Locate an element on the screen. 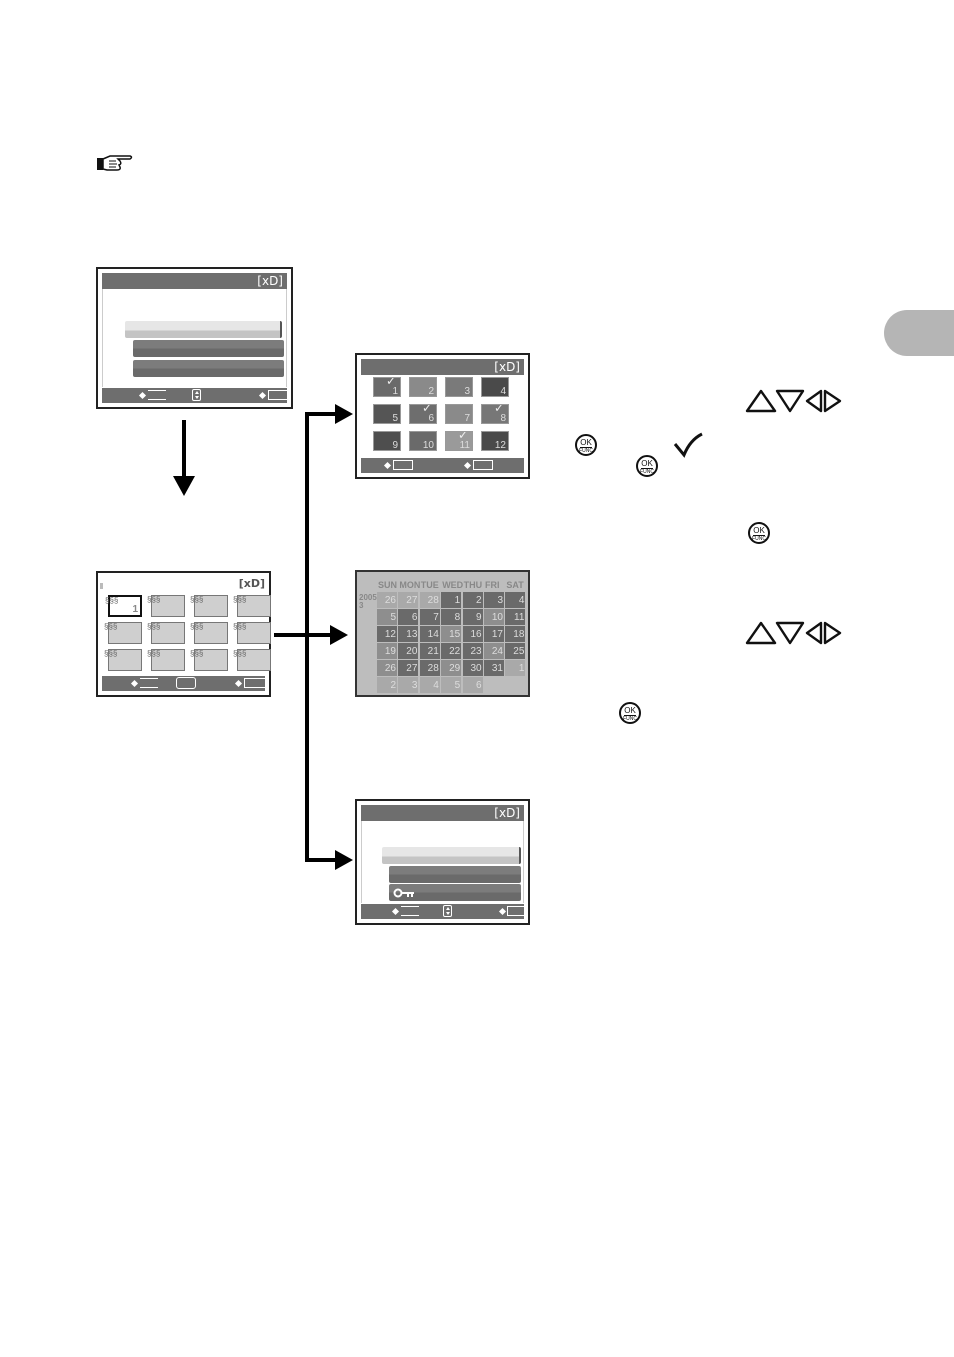  calendar-day: 16 is located at coordinates (472, 634).